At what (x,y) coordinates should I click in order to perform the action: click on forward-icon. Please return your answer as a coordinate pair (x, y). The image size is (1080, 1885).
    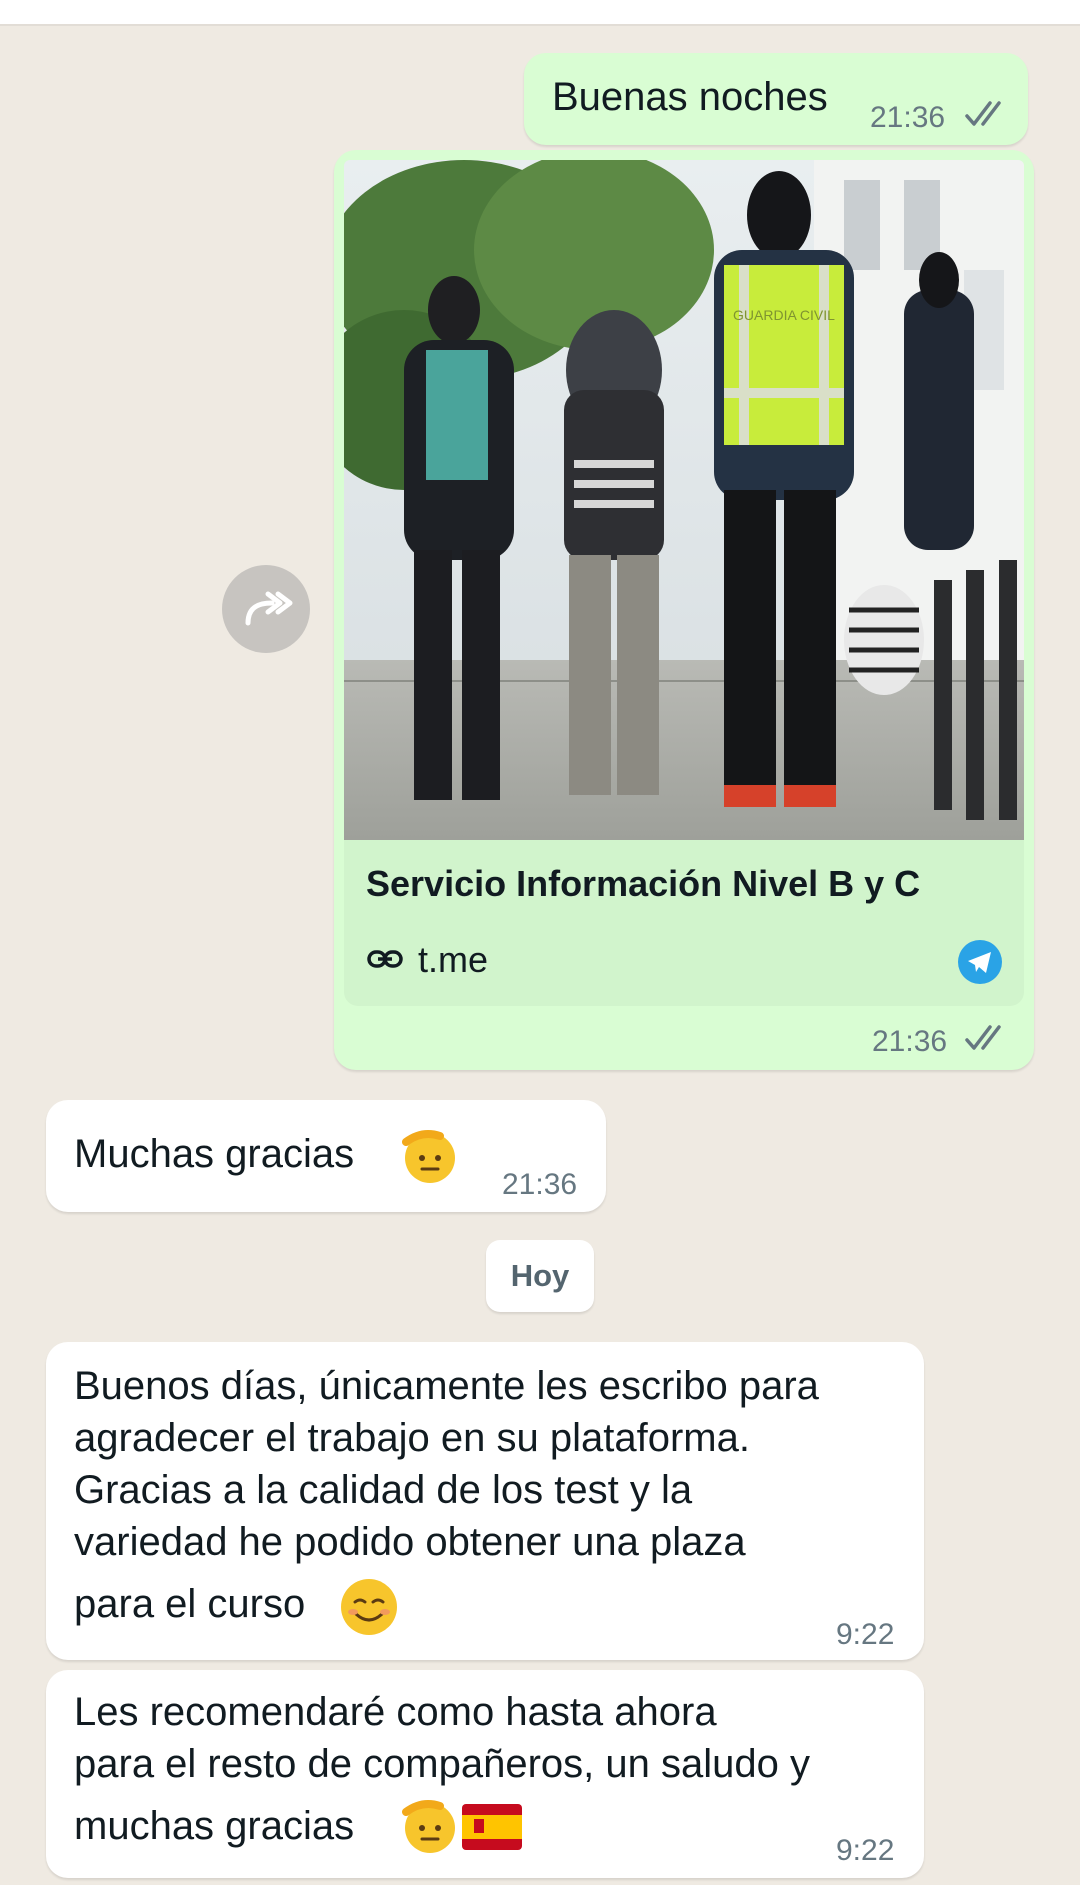
    Looking at the image, I should click on (269, 608).